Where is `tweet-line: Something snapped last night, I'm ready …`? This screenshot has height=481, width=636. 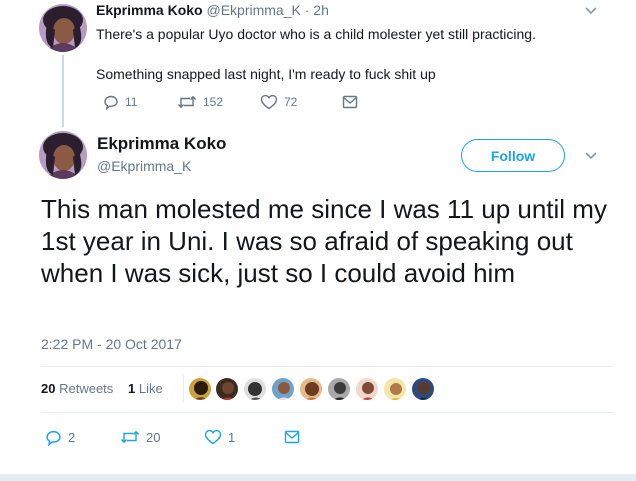
tweet-line: Something snapped last night, I'm ready … is located at coordinates (266, 74).